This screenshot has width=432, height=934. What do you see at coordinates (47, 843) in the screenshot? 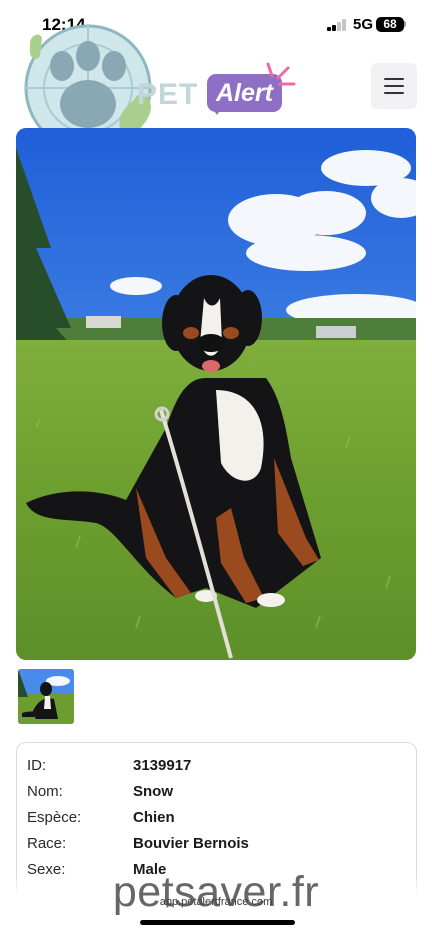
I see `info-label: Race:` at bounding box center [47, 843].